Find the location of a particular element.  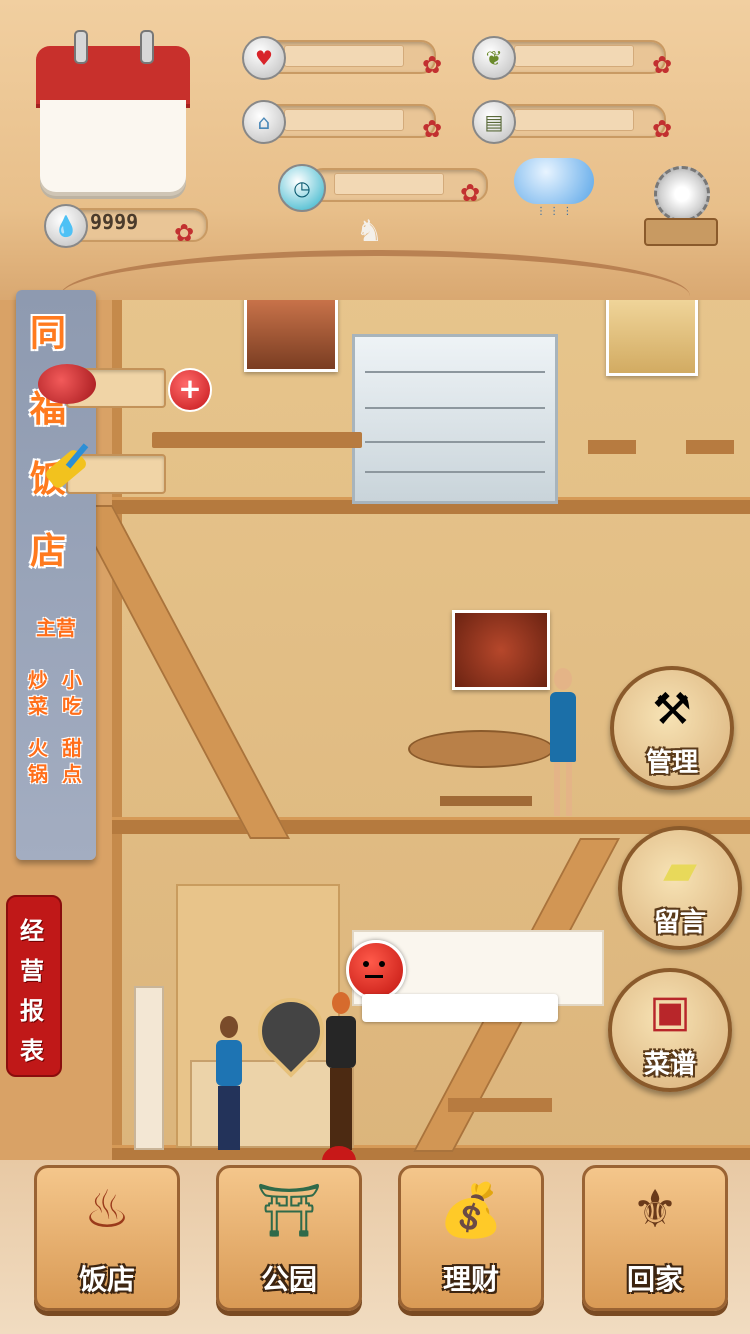

category-char: 甜 is located at coordinates (72, 748).